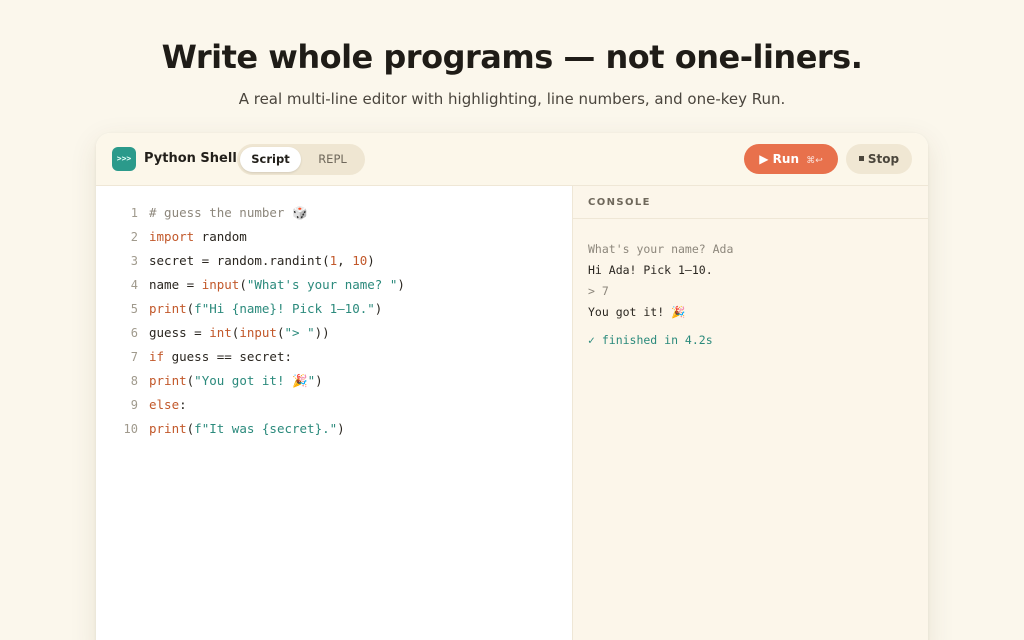 This screenshot has height=640, width=1024. What do you see at coordinates (134, 357) in the screenshot?
I see `line-number: 7` at bounding box center [134, 357].